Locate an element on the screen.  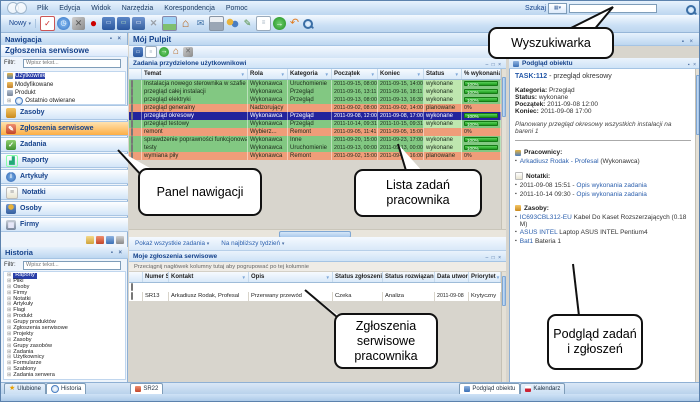
tree-item-produkt: Produkt is located at coordinates (64, 93).